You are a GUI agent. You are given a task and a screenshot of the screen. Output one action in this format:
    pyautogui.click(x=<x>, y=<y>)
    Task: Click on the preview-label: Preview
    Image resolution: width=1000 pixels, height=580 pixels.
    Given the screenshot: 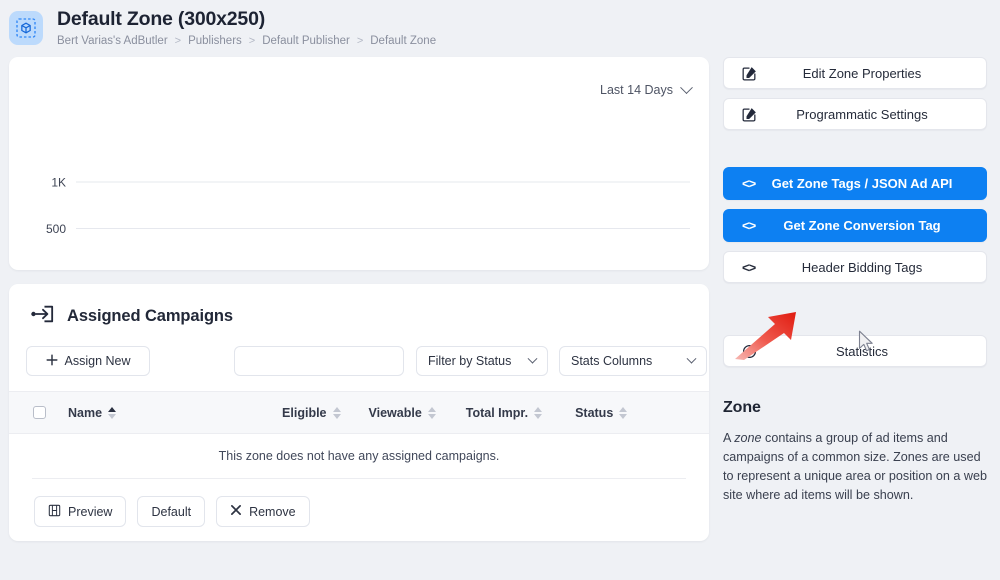 What is the action you would take?
    pyautogui.click(x=90, y=511)
    